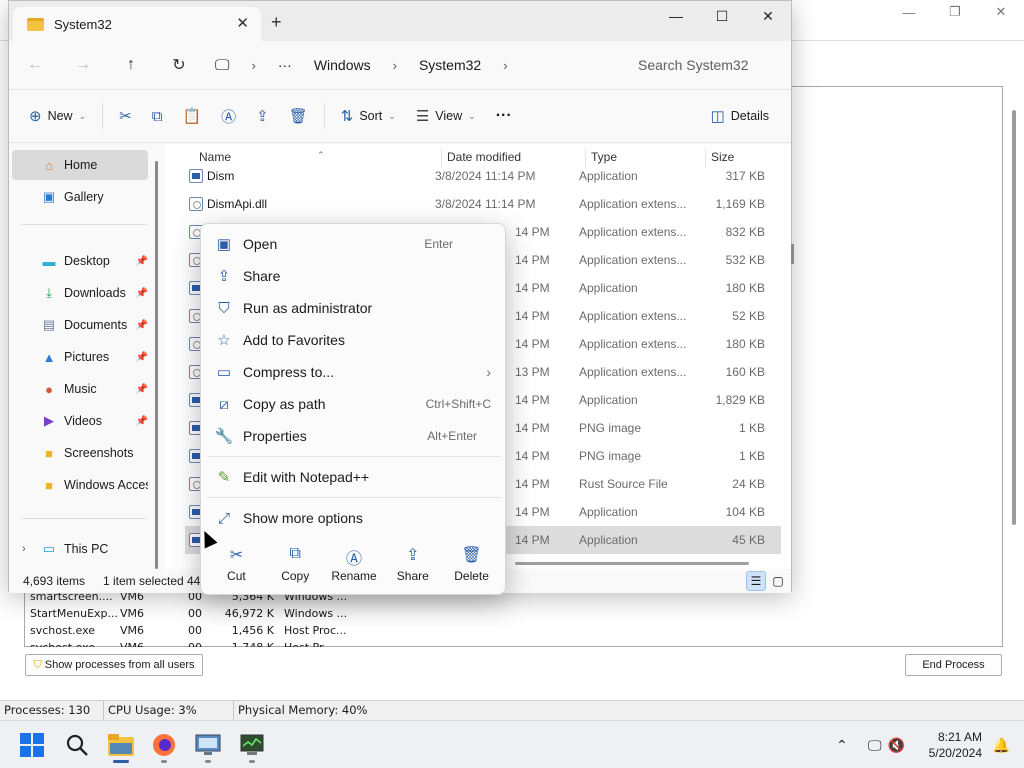 The width and height of the screenshot is (1024, 768). Describe the element at coordinates (745, 232) in the screenshot. I see `file-size: 832 KB` at that location.